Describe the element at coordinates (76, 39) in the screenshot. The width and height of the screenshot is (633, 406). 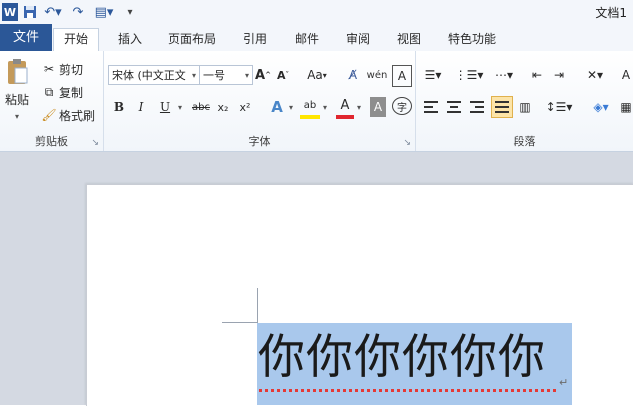
I see `tab-home: 开始` at that location.